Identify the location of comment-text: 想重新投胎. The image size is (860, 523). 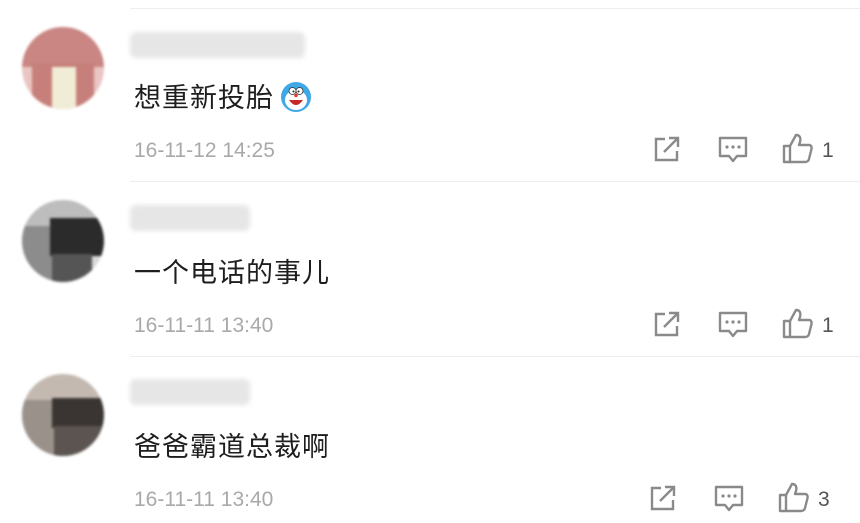
(223, 98).